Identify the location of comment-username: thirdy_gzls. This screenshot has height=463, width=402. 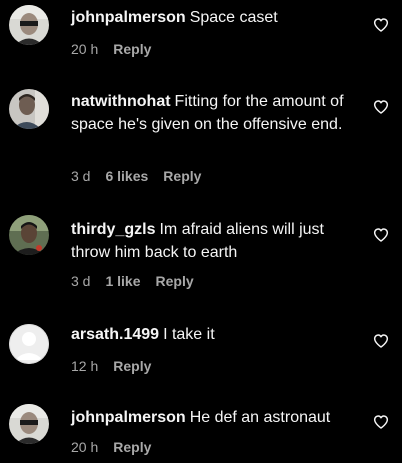
(113, 229).